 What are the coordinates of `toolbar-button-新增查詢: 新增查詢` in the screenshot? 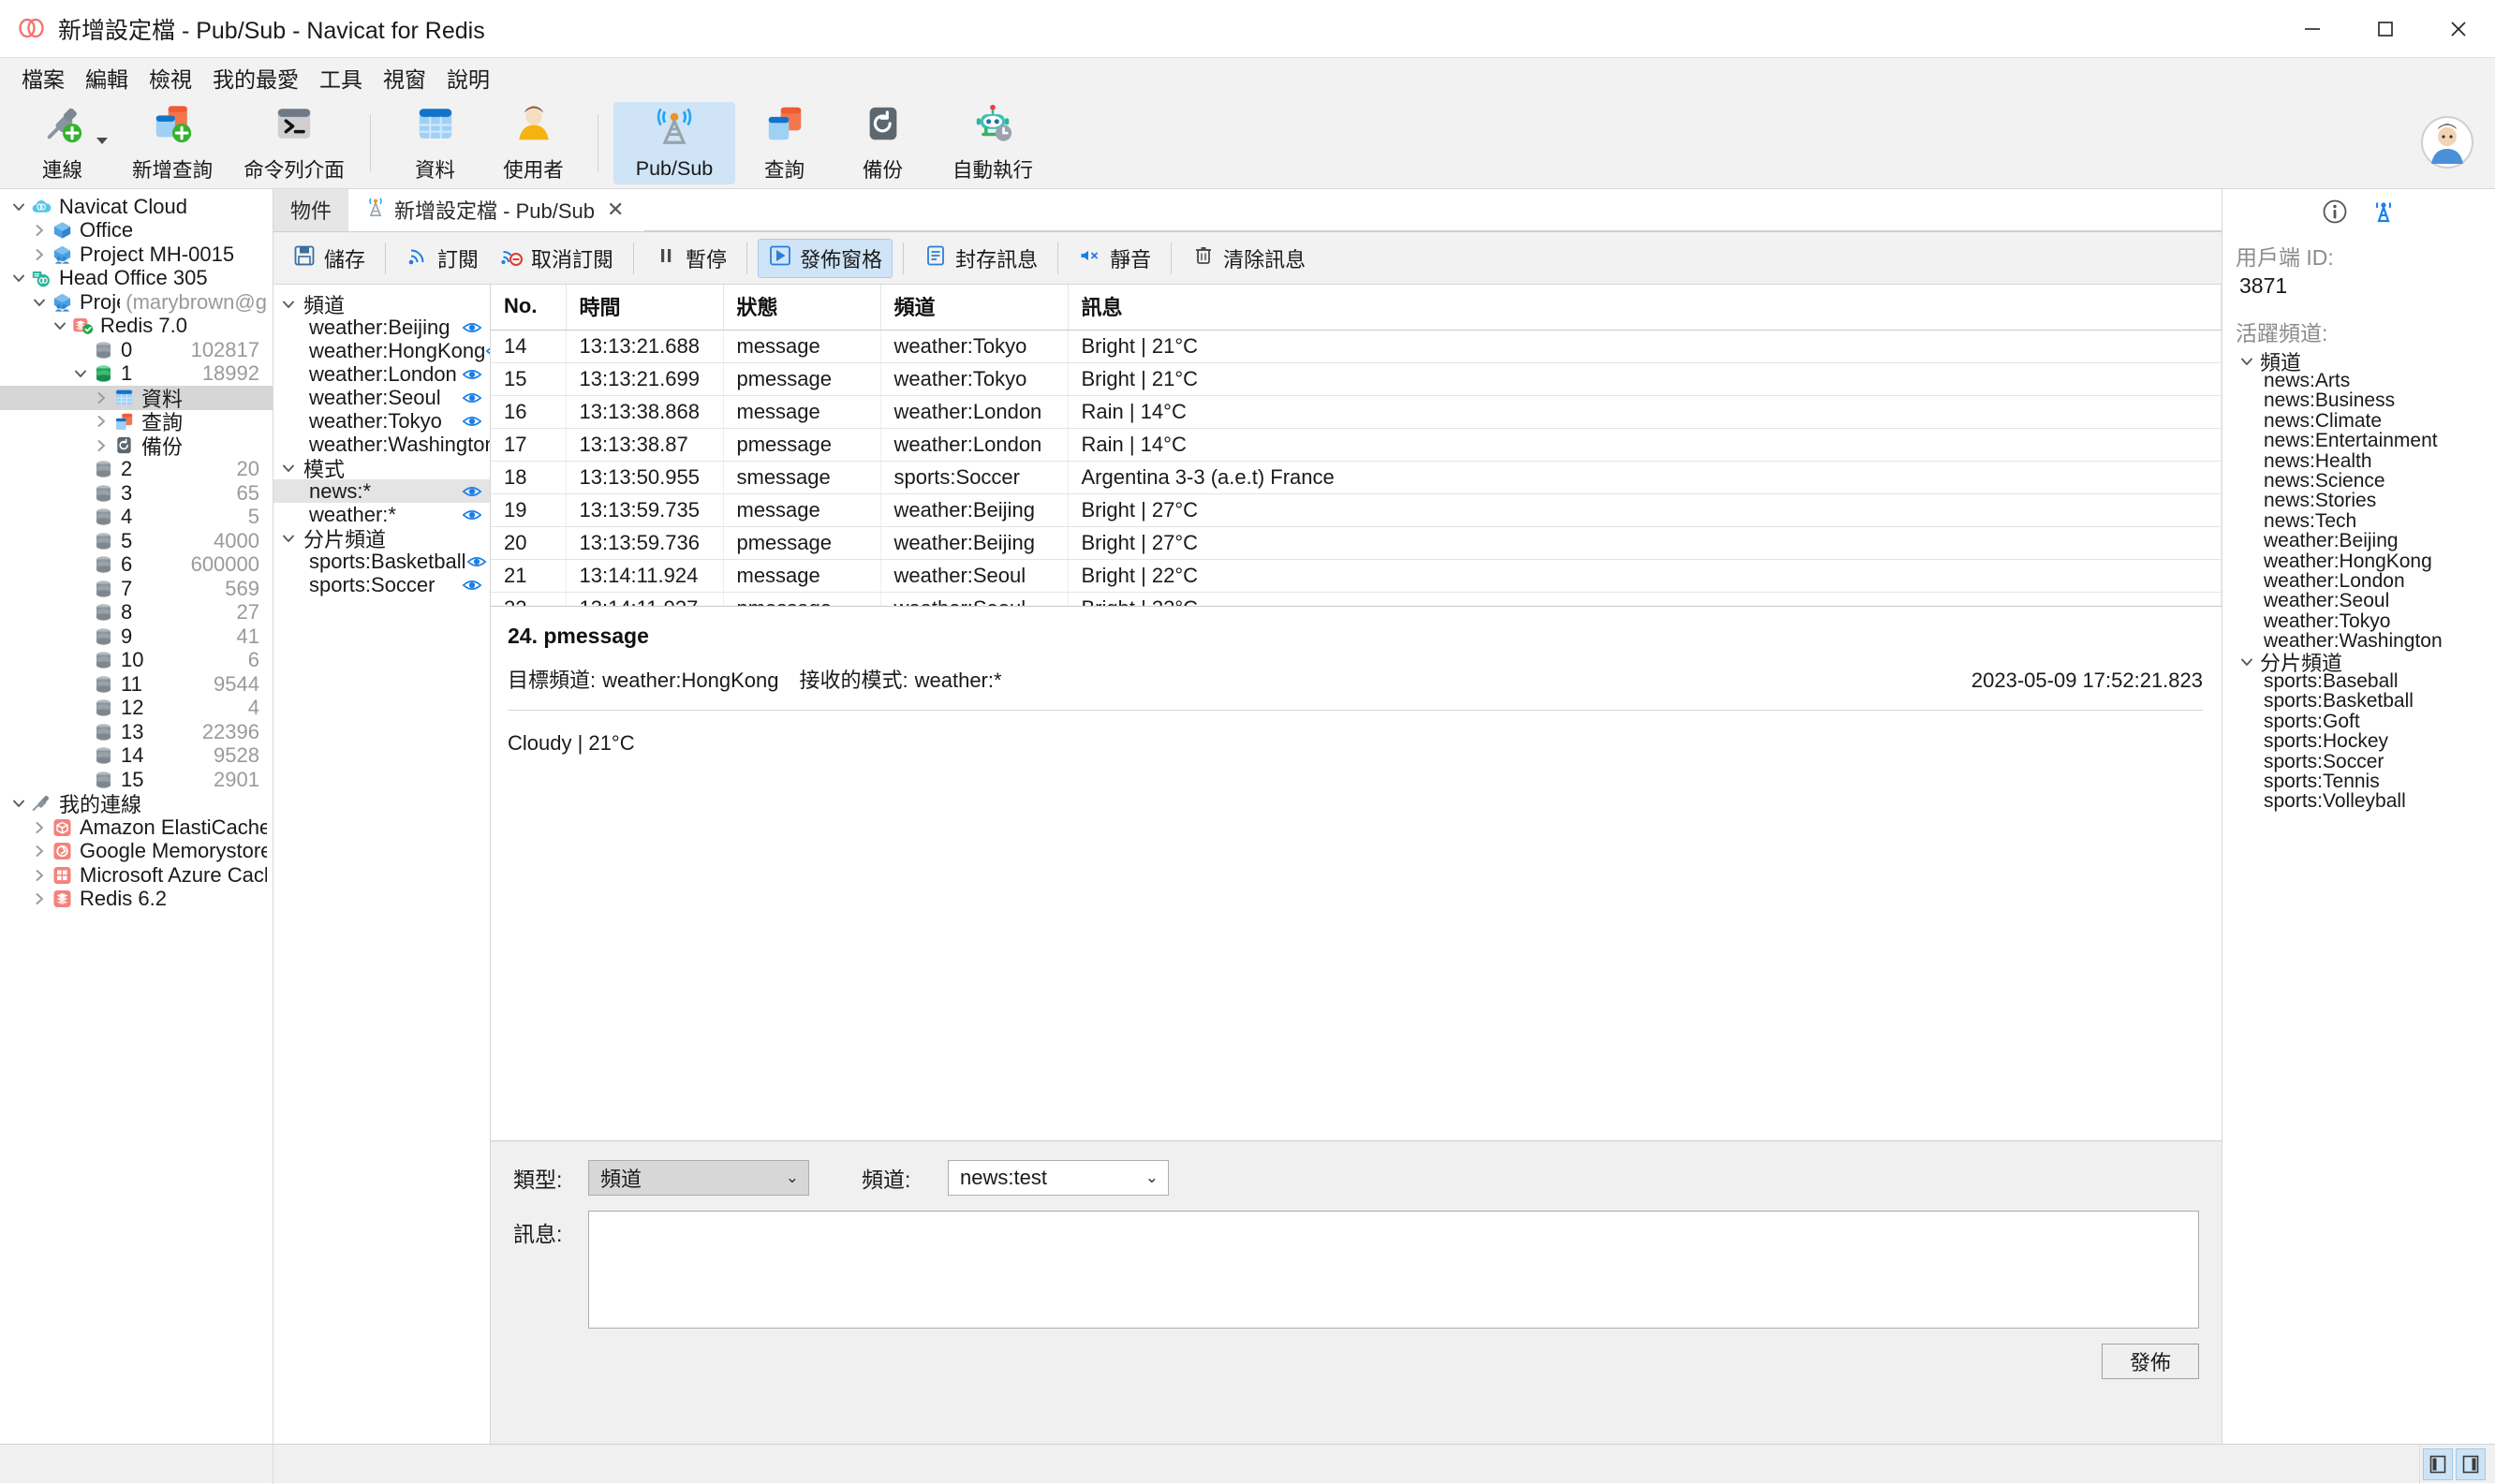 It's located at (172, 143).